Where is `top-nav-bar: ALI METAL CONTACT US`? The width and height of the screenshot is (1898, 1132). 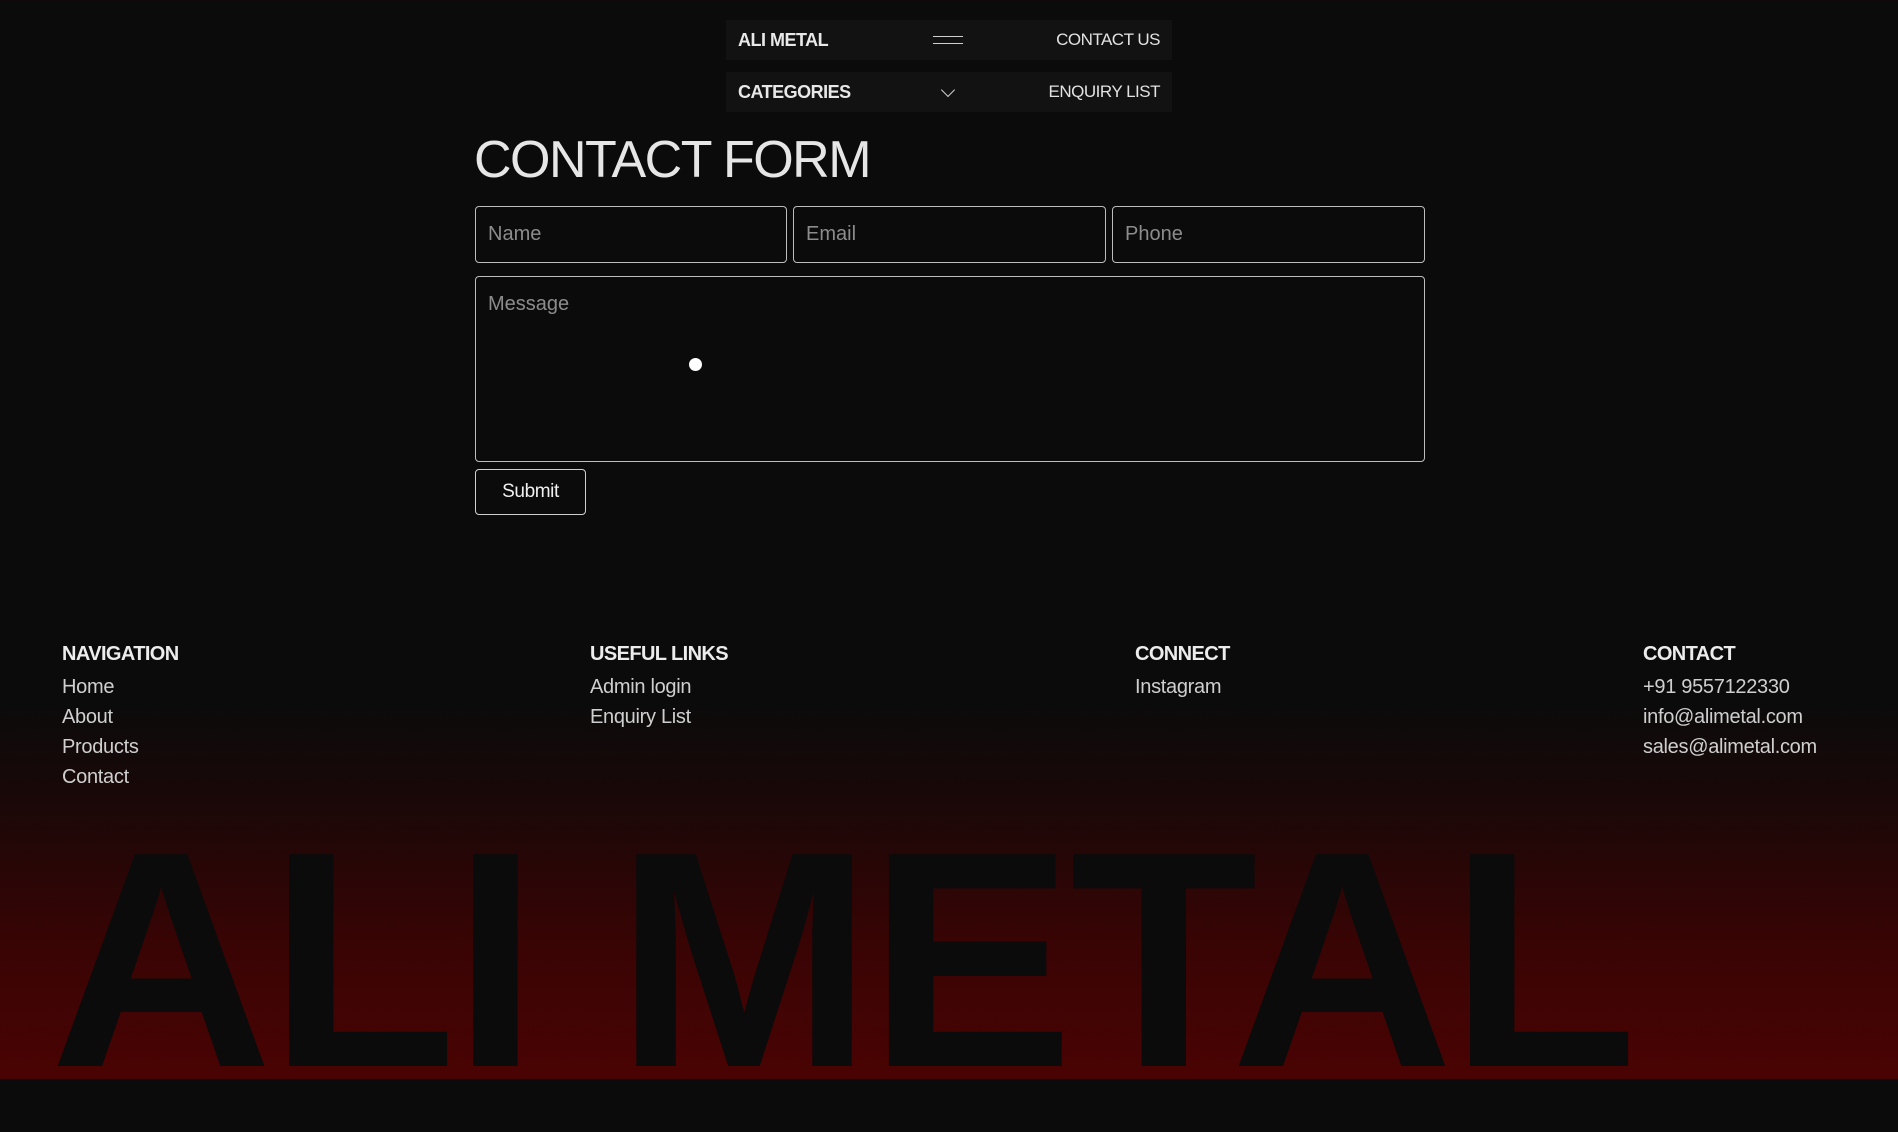
top-nav-bar: ALI METAL CONTACT US is located at coordinates (949, 40).